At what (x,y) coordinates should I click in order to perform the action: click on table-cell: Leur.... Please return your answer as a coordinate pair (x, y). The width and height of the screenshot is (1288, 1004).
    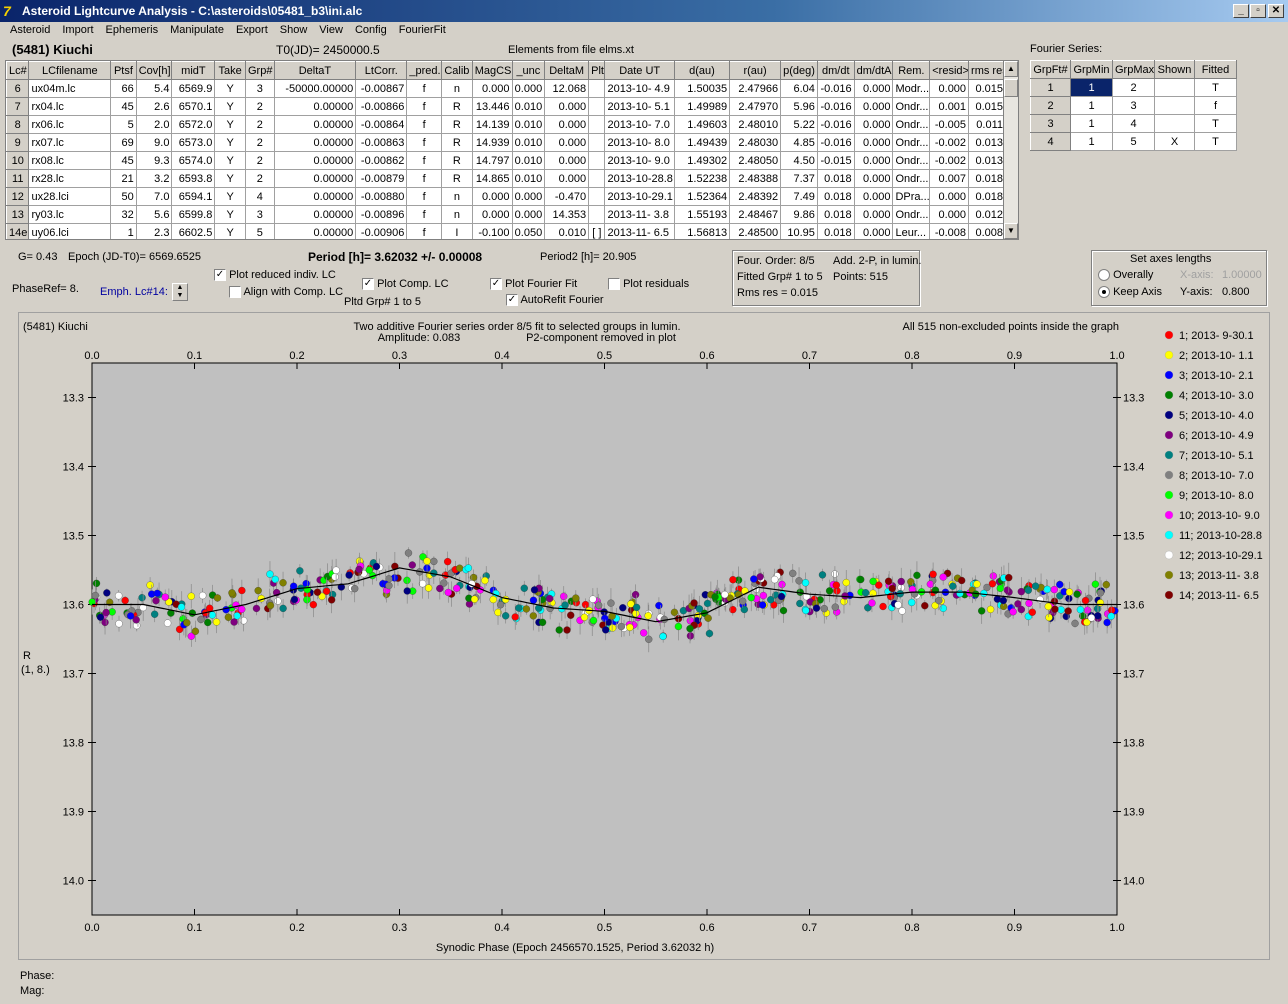
    Looking at the image, I should click on (911, 231).